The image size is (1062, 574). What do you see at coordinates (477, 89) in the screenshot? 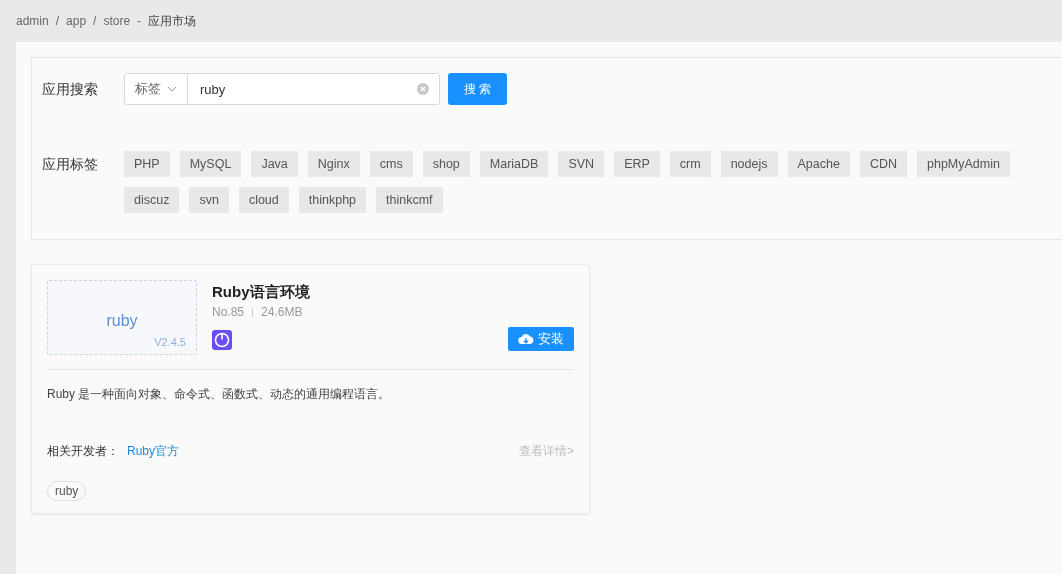
I see `search-button: 搜 索` at bounding box center [477, 89].